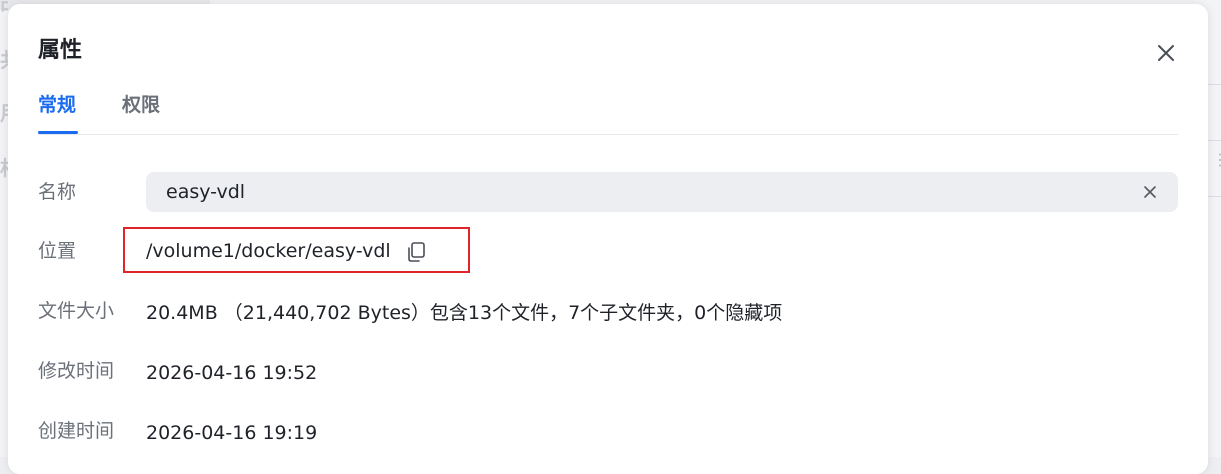  Describe the element at coordinates (608, 112) in the screenshot. I see `tab-bar: 常规 权限` at that location.